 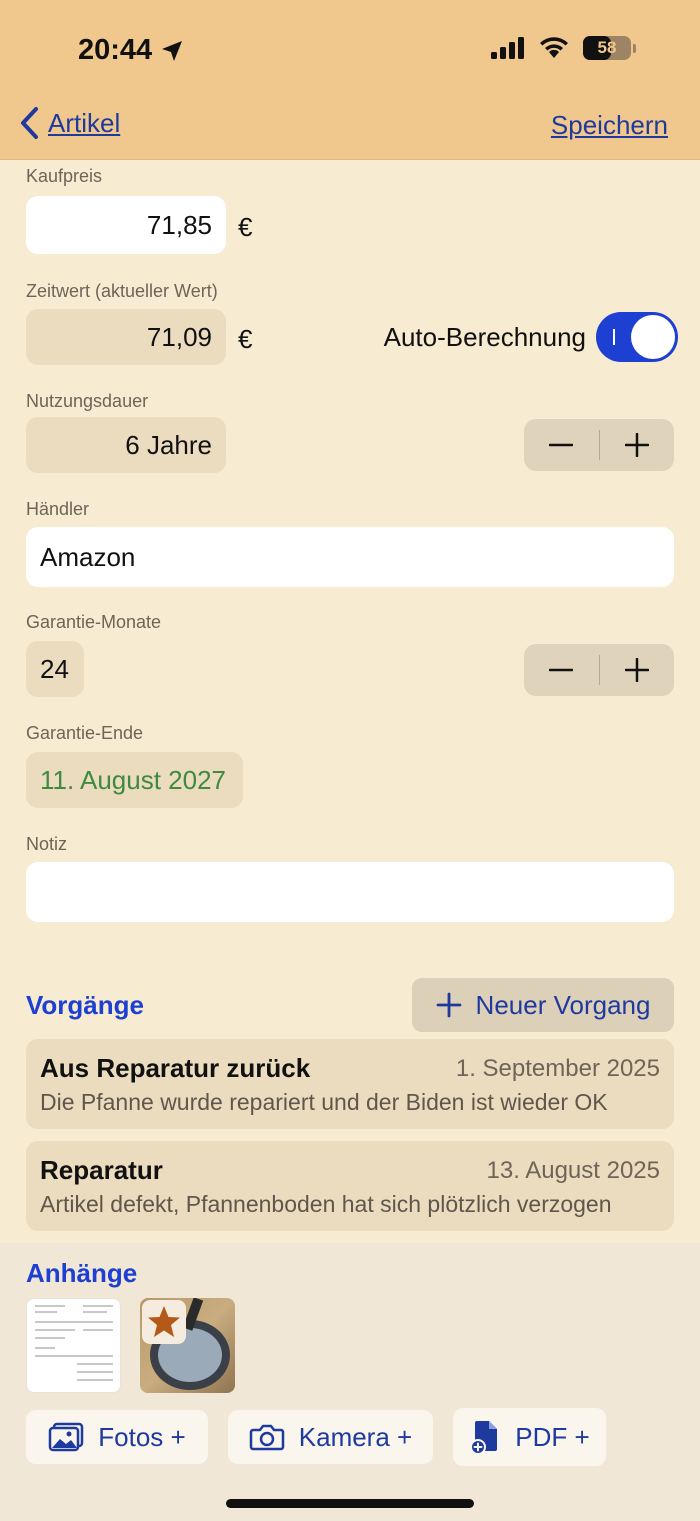 I want to click on auto-berechnung-toggle, so click(x=637, y=337).